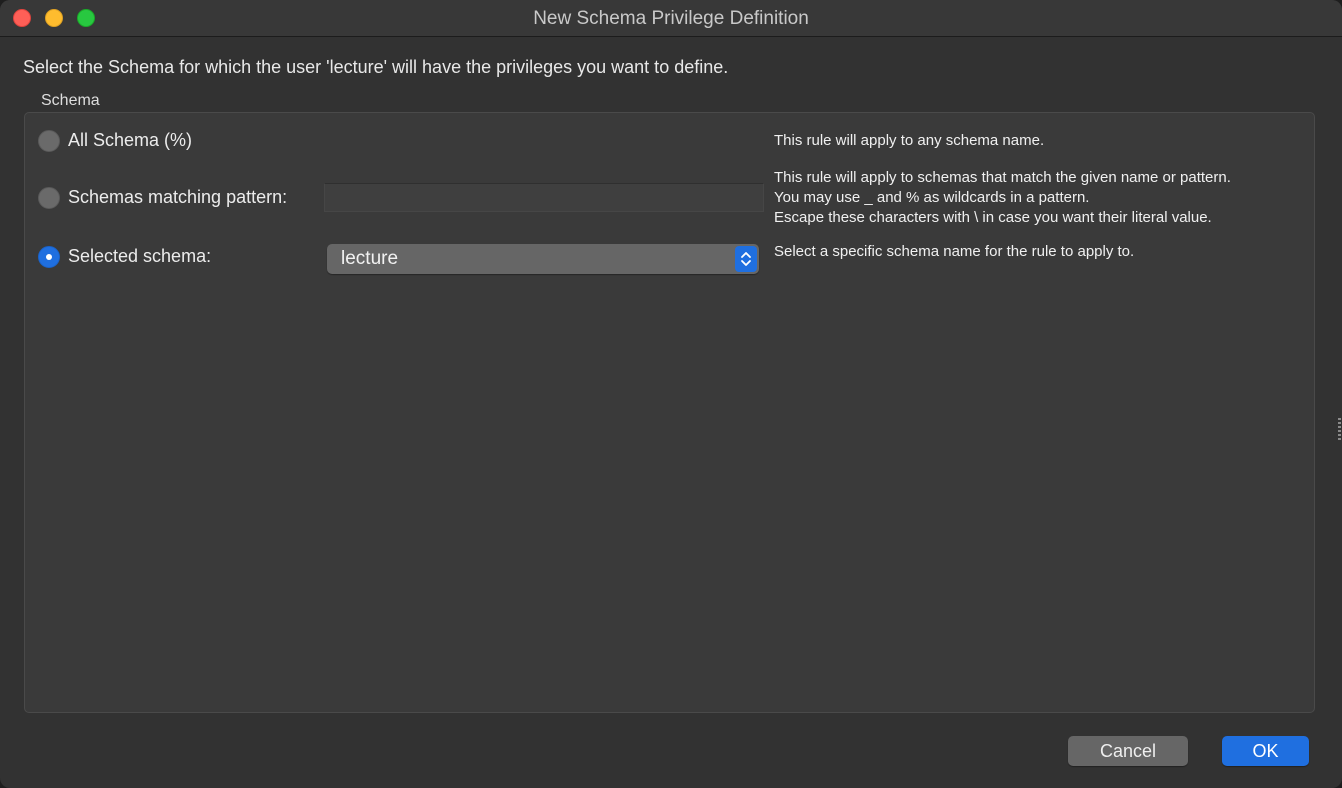 The height and width of the screenshot is (788, 1342). Describe the element at coordinates (70, 100) in the screenshot. I see `schema-group-label: Schema` at that location.